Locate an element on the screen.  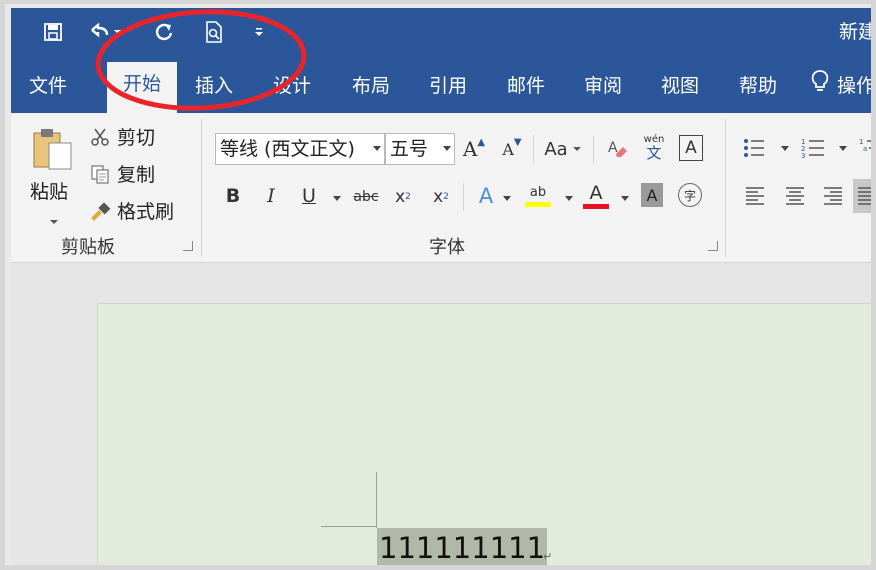
subscript-button: x2 is located at coordinates (403, 197).